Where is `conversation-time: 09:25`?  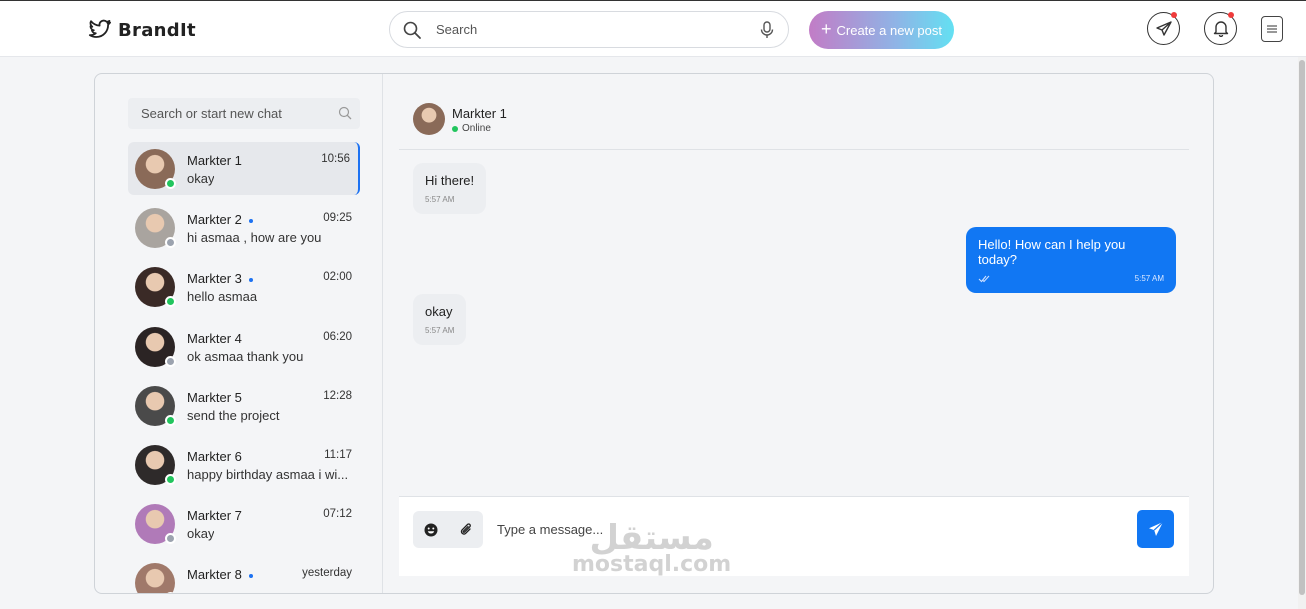
conversation-time: 09:25 is located at coordinates (337, 218).